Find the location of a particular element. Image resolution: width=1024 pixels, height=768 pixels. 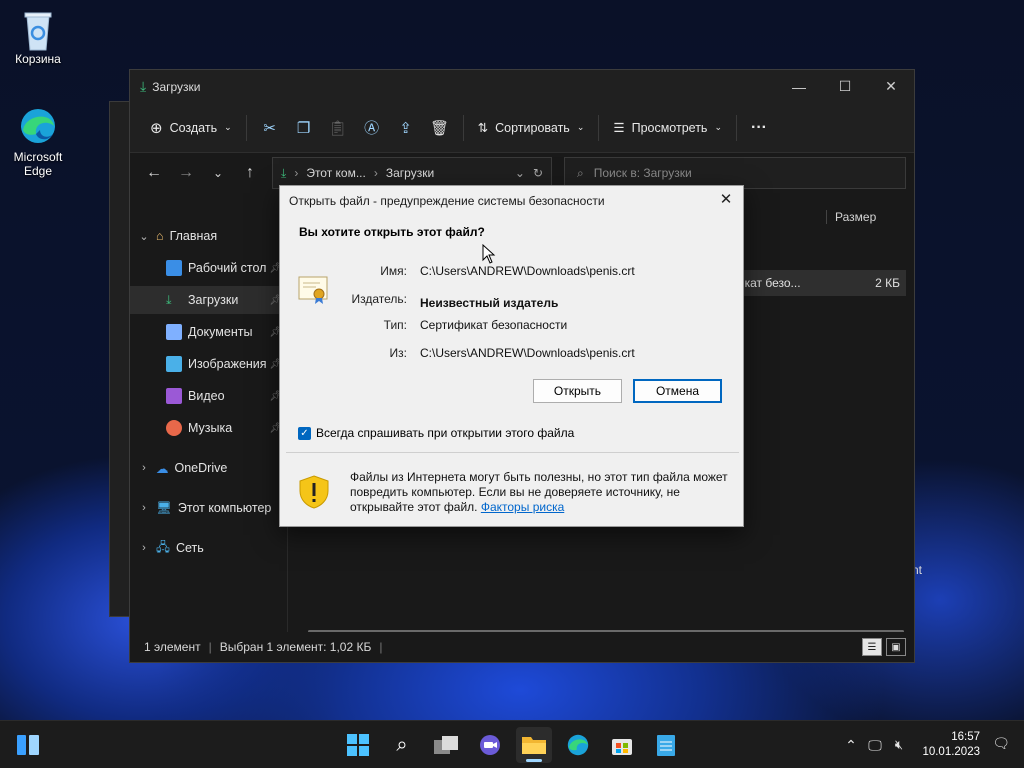

dialog-close-button: ✕ is located at coordinates (726, 200).